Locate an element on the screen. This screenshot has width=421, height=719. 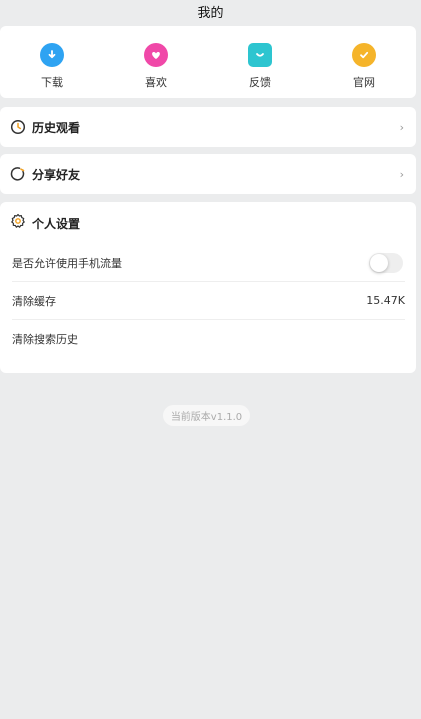
quick-actions-card: 下载 喜欢 反馈 官网 is located at coordinates (208, 62).